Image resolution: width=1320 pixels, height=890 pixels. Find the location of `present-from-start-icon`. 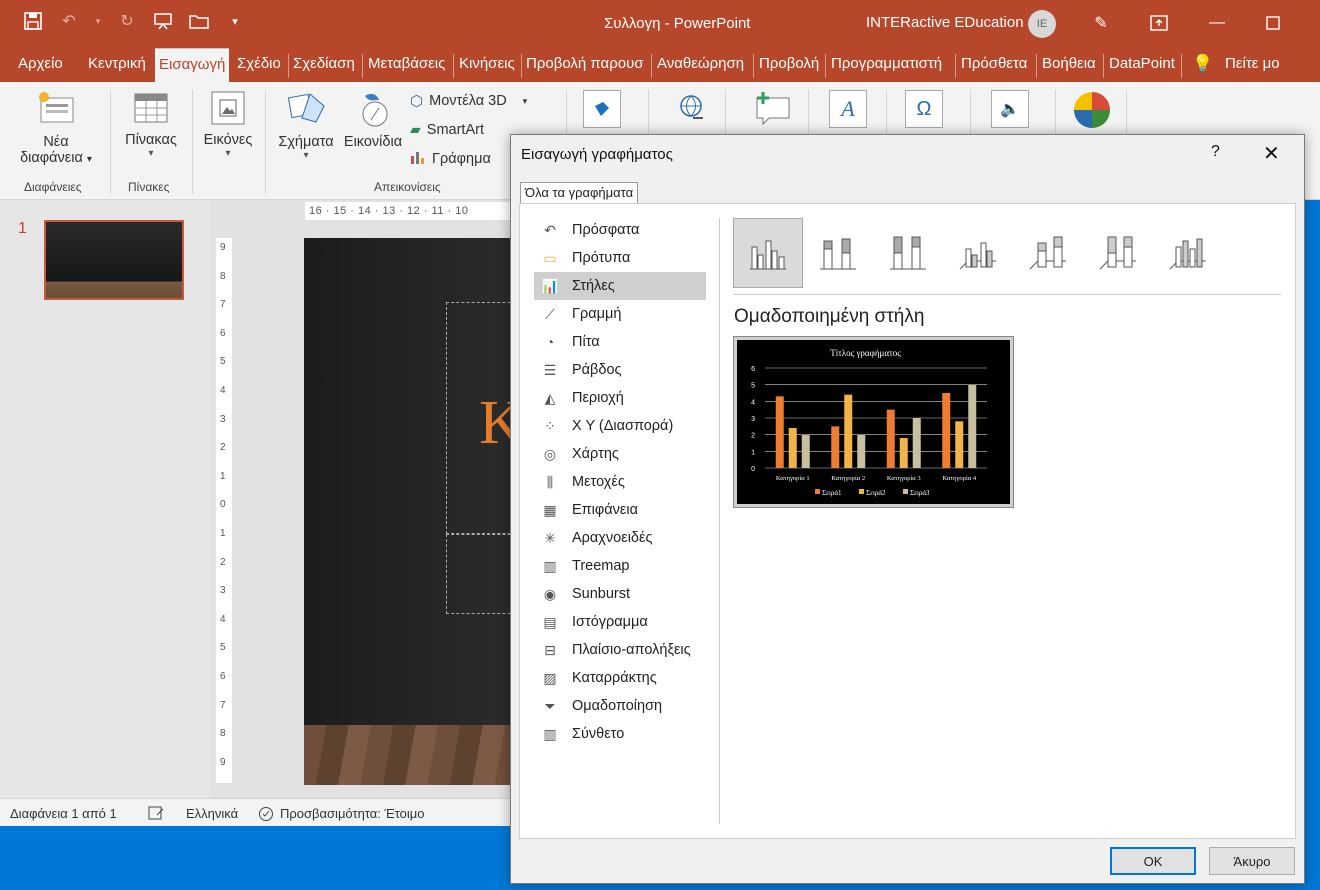

present-from-start-icon is located at coordinates (163, 21).